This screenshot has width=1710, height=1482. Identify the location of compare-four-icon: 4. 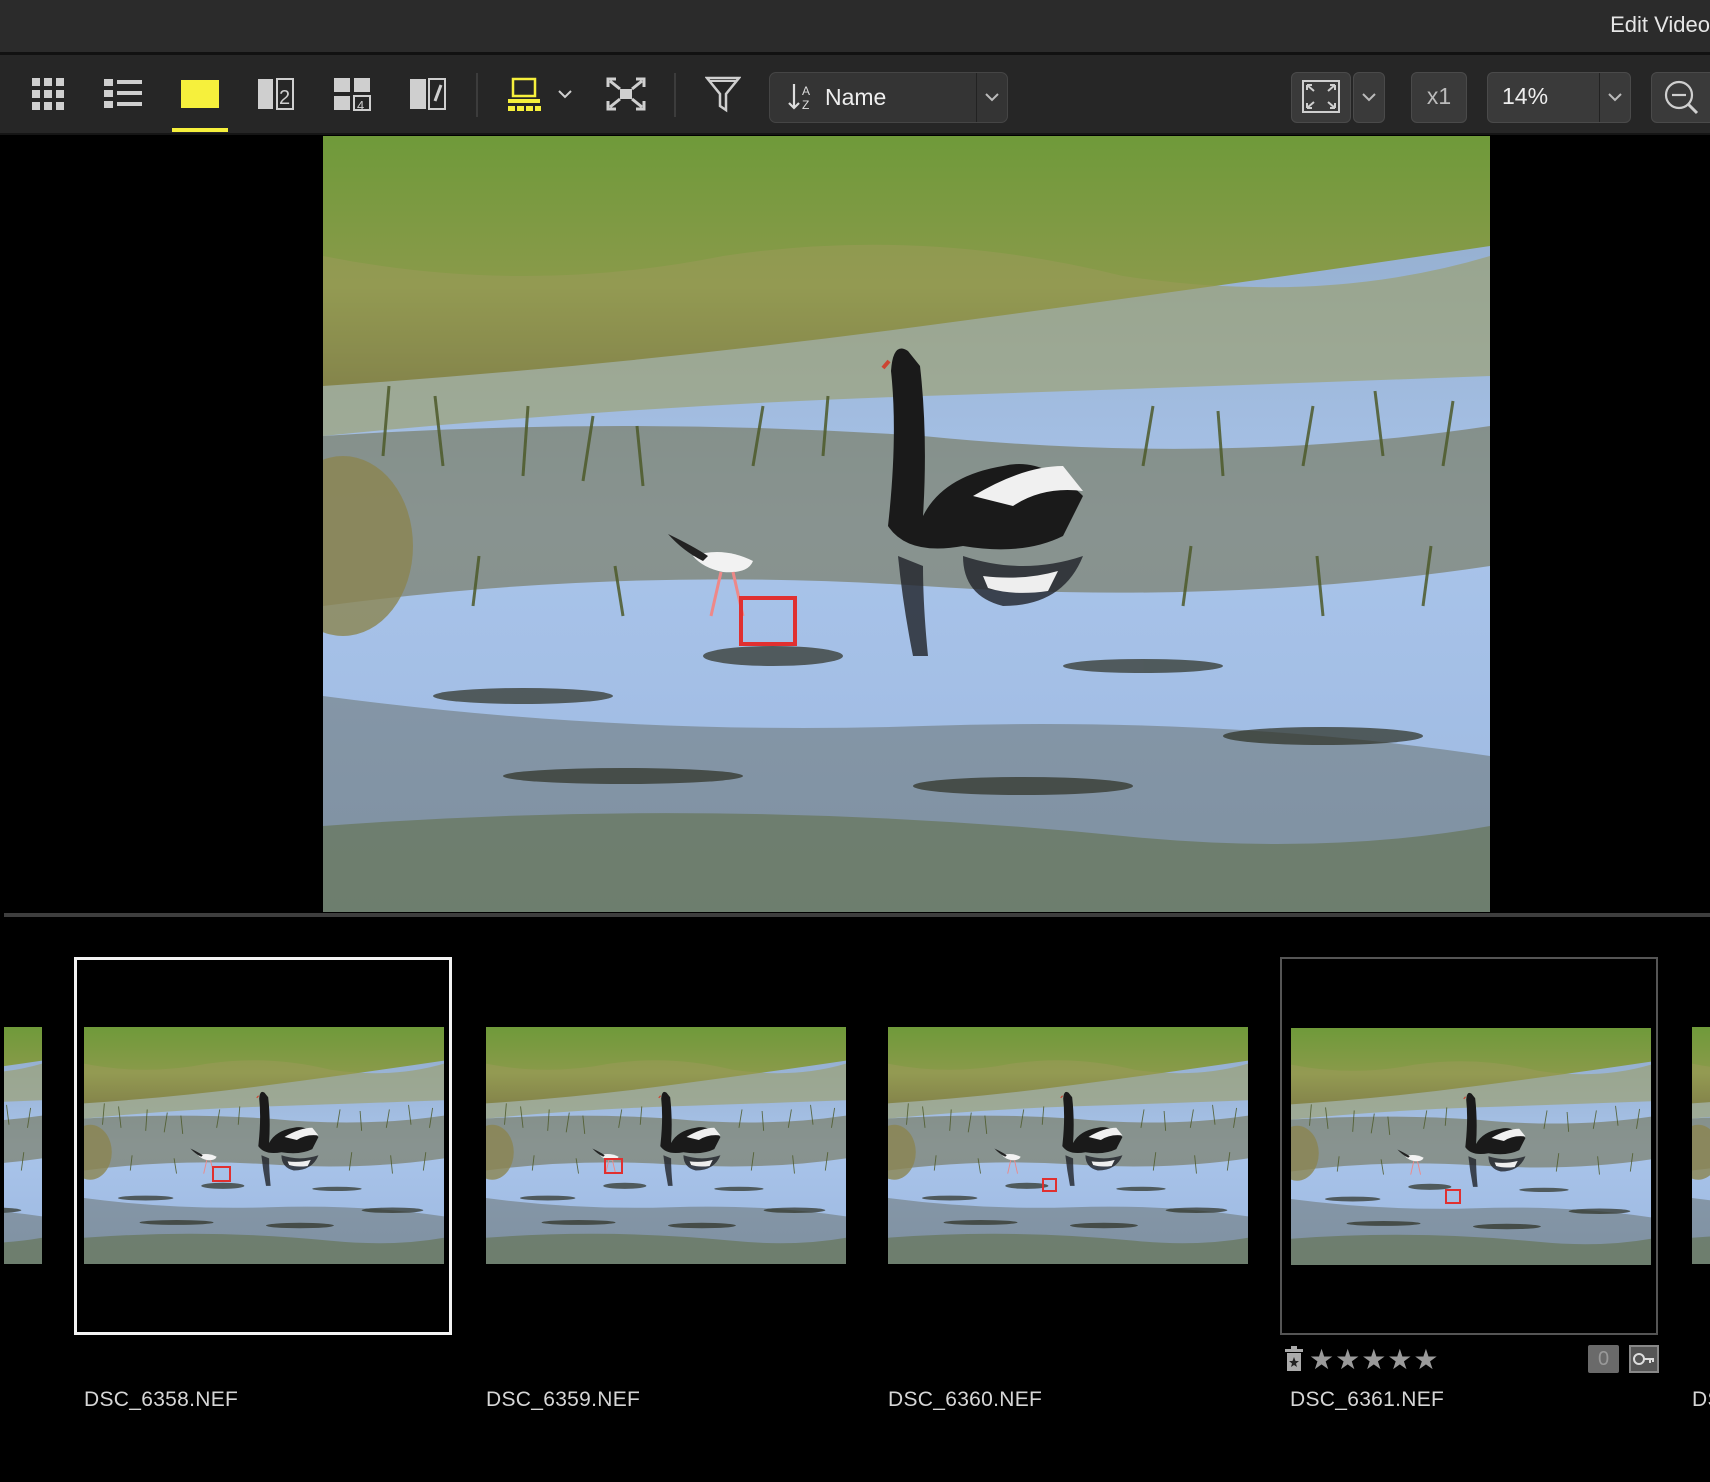
(352, 94).